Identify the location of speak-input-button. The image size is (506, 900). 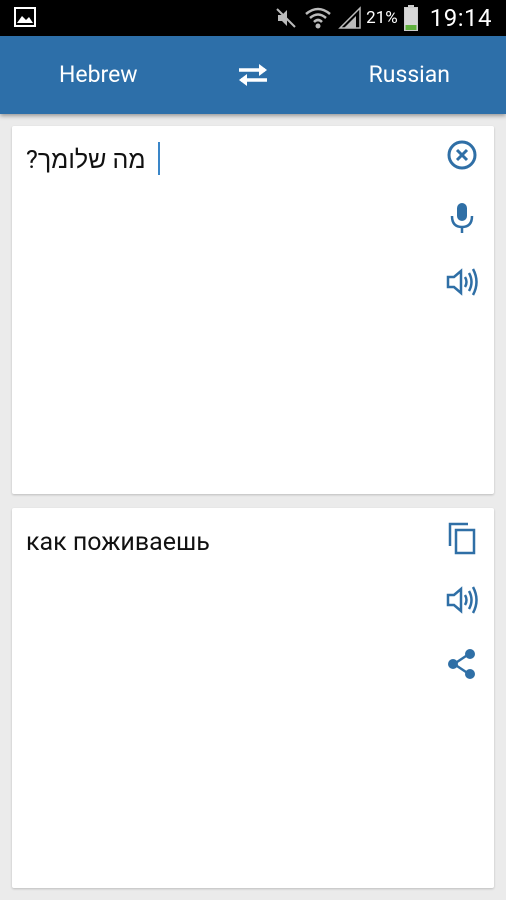
(462, 284).